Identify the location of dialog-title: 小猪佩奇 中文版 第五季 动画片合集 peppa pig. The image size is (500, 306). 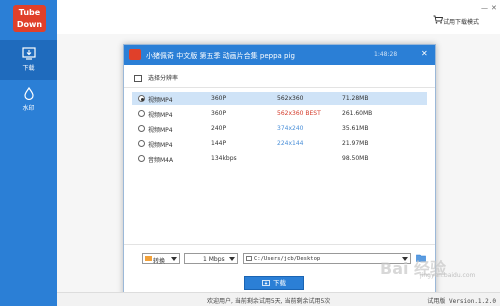
(220, 56).